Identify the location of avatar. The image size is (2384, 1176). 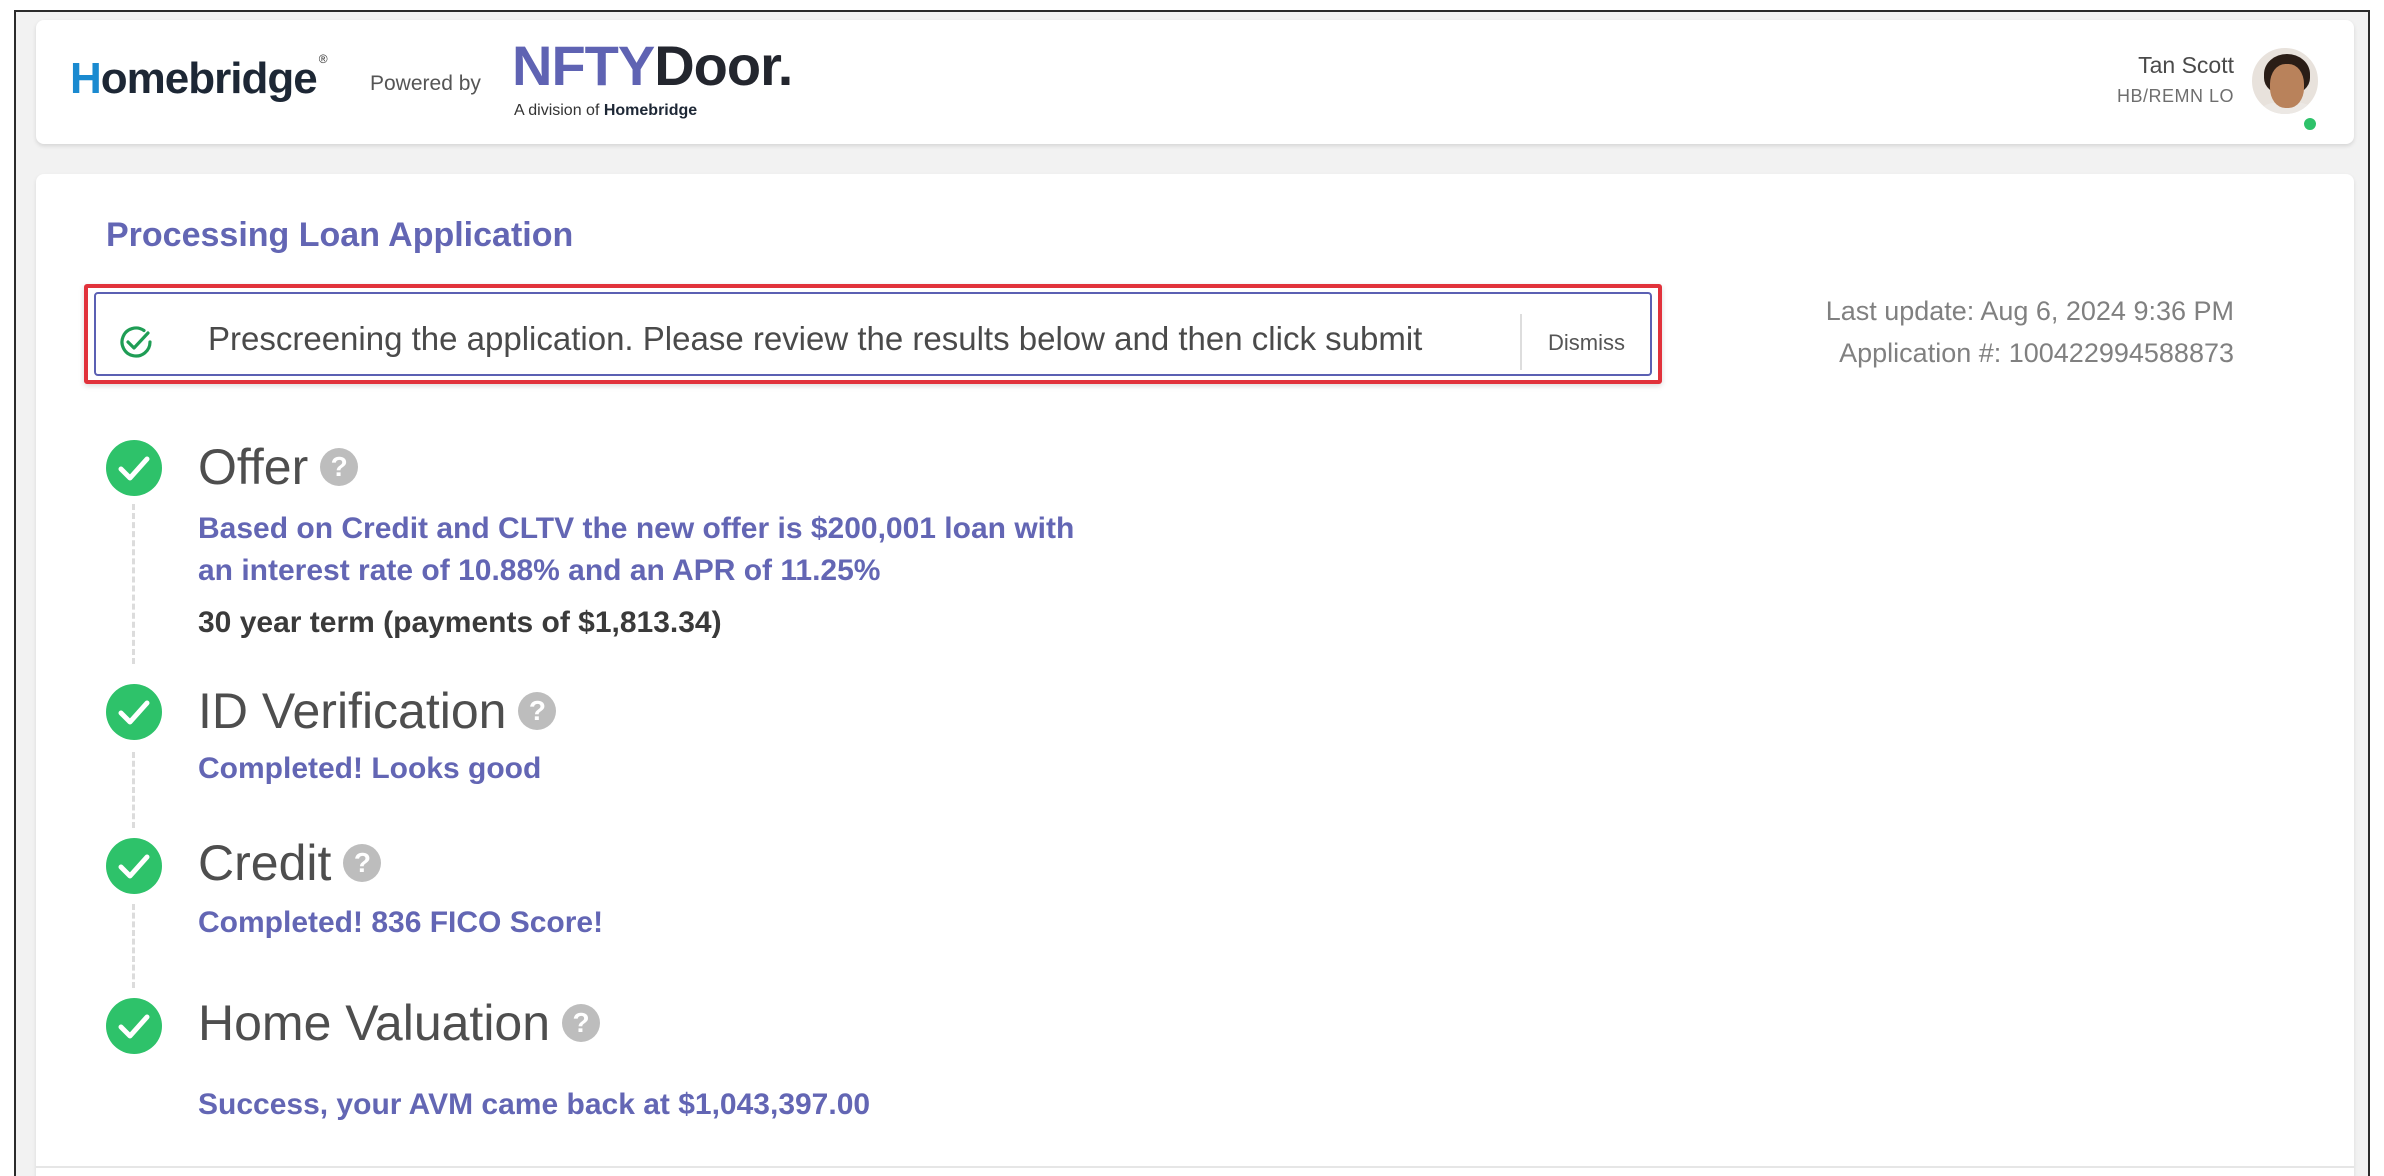
(2285, 81).